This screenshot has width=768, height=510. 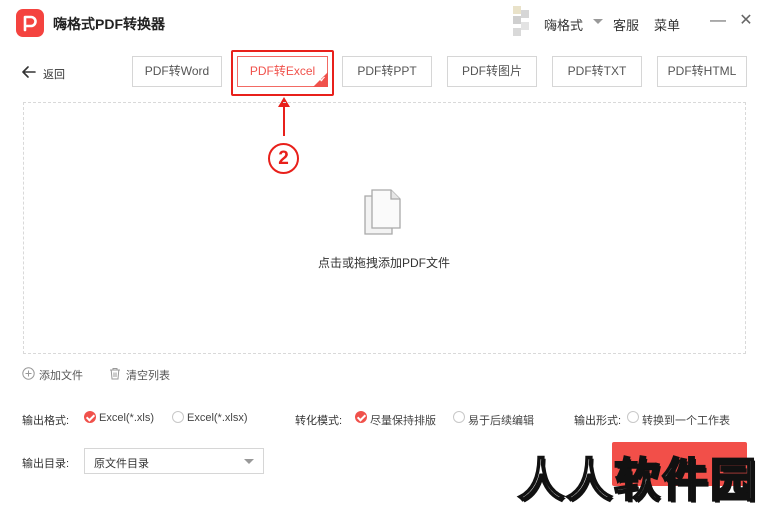 What do you see at coordinates (387, 71) in the screenshot?
I see `tab-pdf-to-ppt: PDF转PPT` at bounding box center [387, 71].